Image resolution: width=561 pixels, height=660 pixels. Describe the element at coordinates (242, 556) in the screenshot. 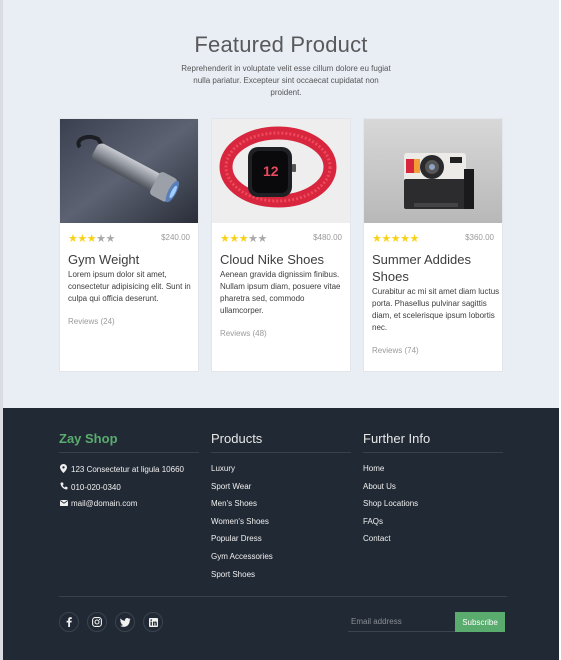

I see `footer-link-gym-accessories: Gym Accessories` at that location.